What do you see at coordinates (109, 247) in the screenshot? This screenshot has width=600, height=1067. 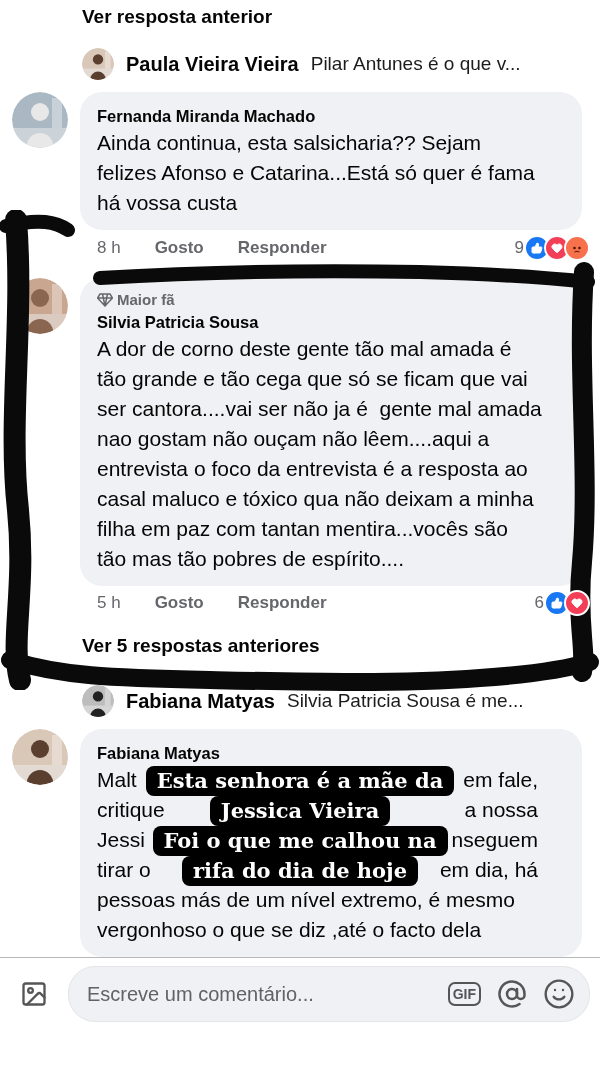 I see `comment-time: 8 h` at bounding box center [109, 247].